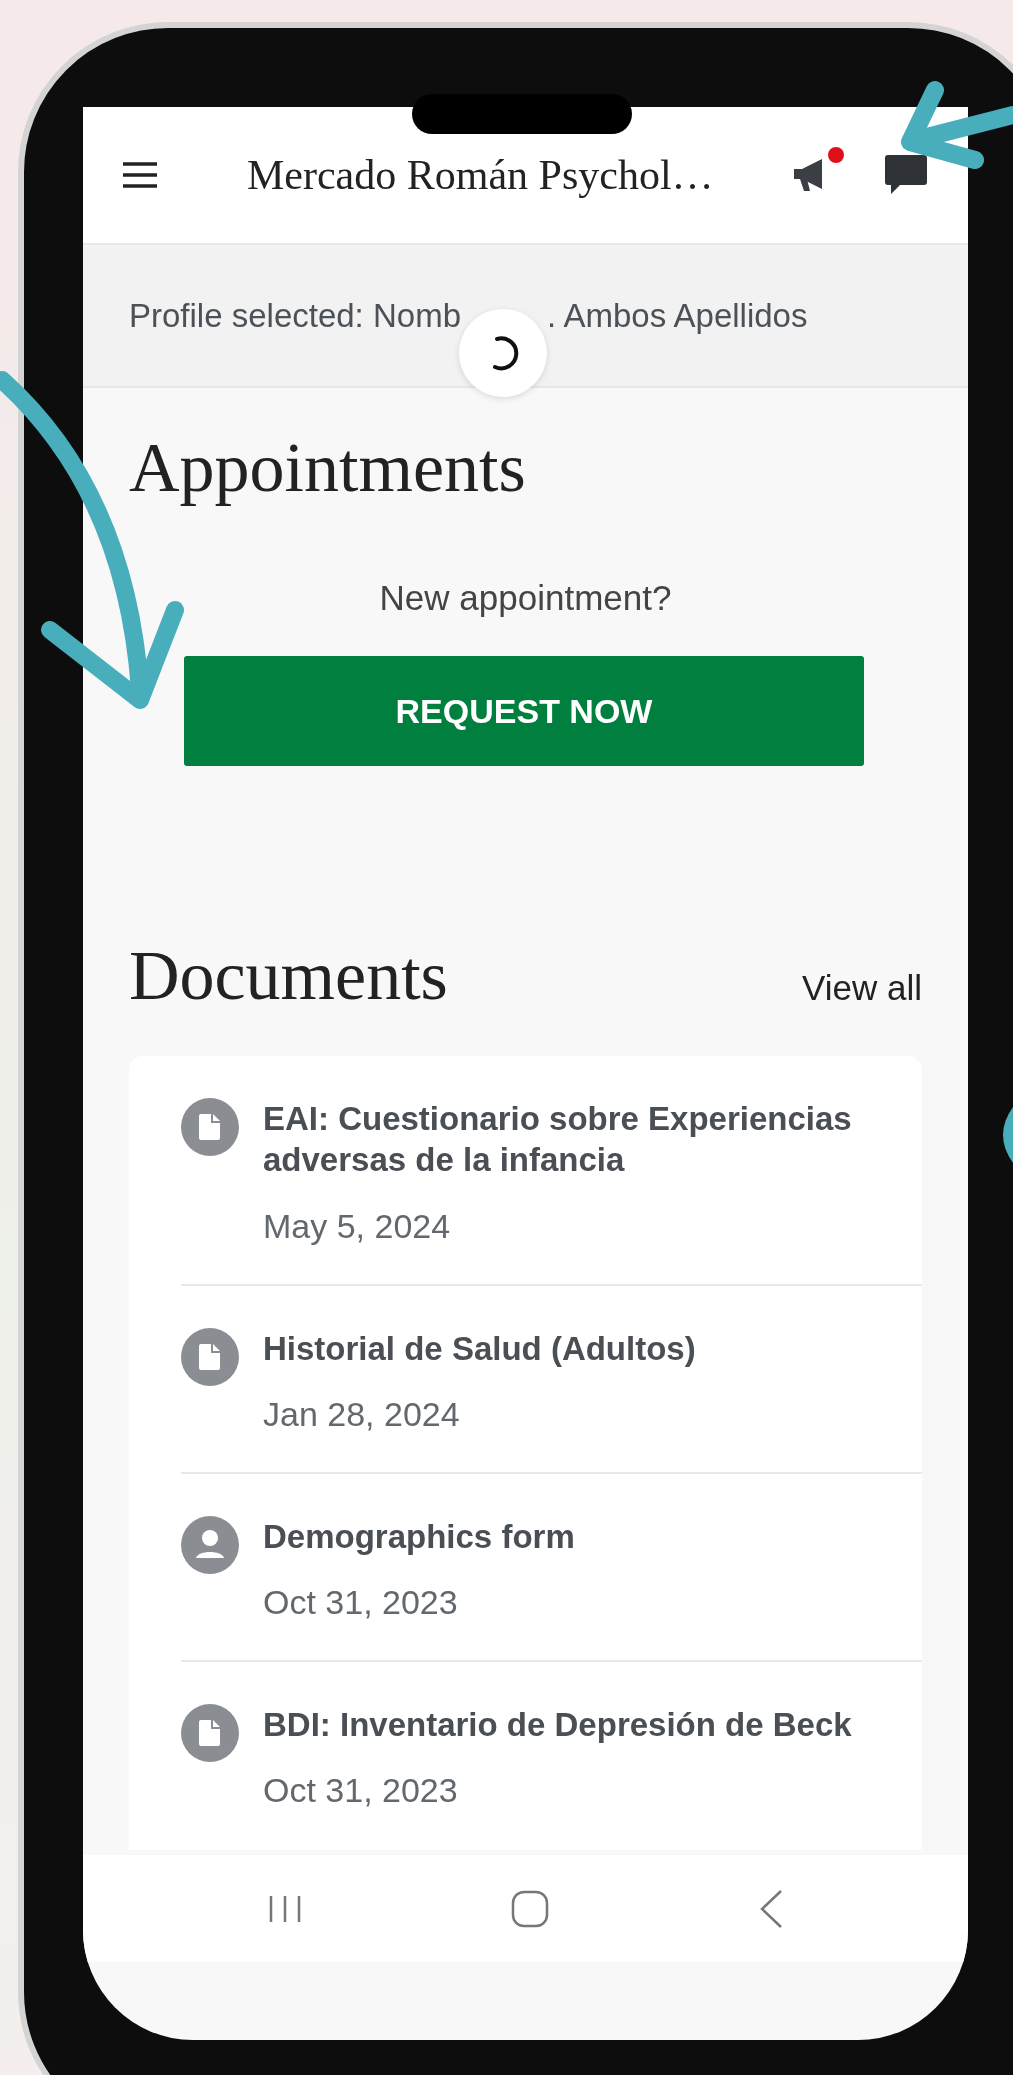 Image resolution: width=1013 pixels, height=2075 pixels. Describe the element at coordinates (210, 1544) in the screenshot. I see `person-icon` at that location.